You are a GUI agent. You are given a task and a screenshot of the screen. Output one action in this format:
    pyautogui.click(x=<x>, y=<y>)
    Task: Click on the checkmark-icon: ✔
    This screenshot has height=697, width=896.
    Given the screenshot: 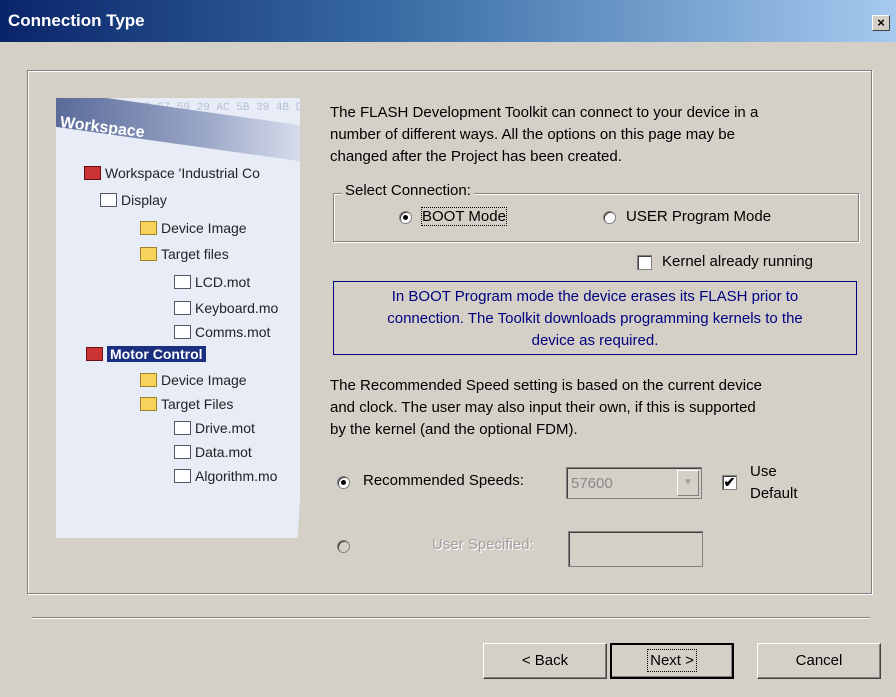 What is the action you would take?
    pyautogui.click(x=729, y=482)
    